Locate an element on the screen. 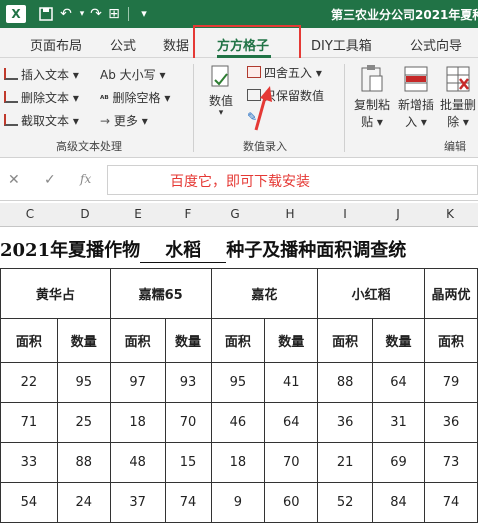  data-cell: 15 is located at coordinates (188, 462).